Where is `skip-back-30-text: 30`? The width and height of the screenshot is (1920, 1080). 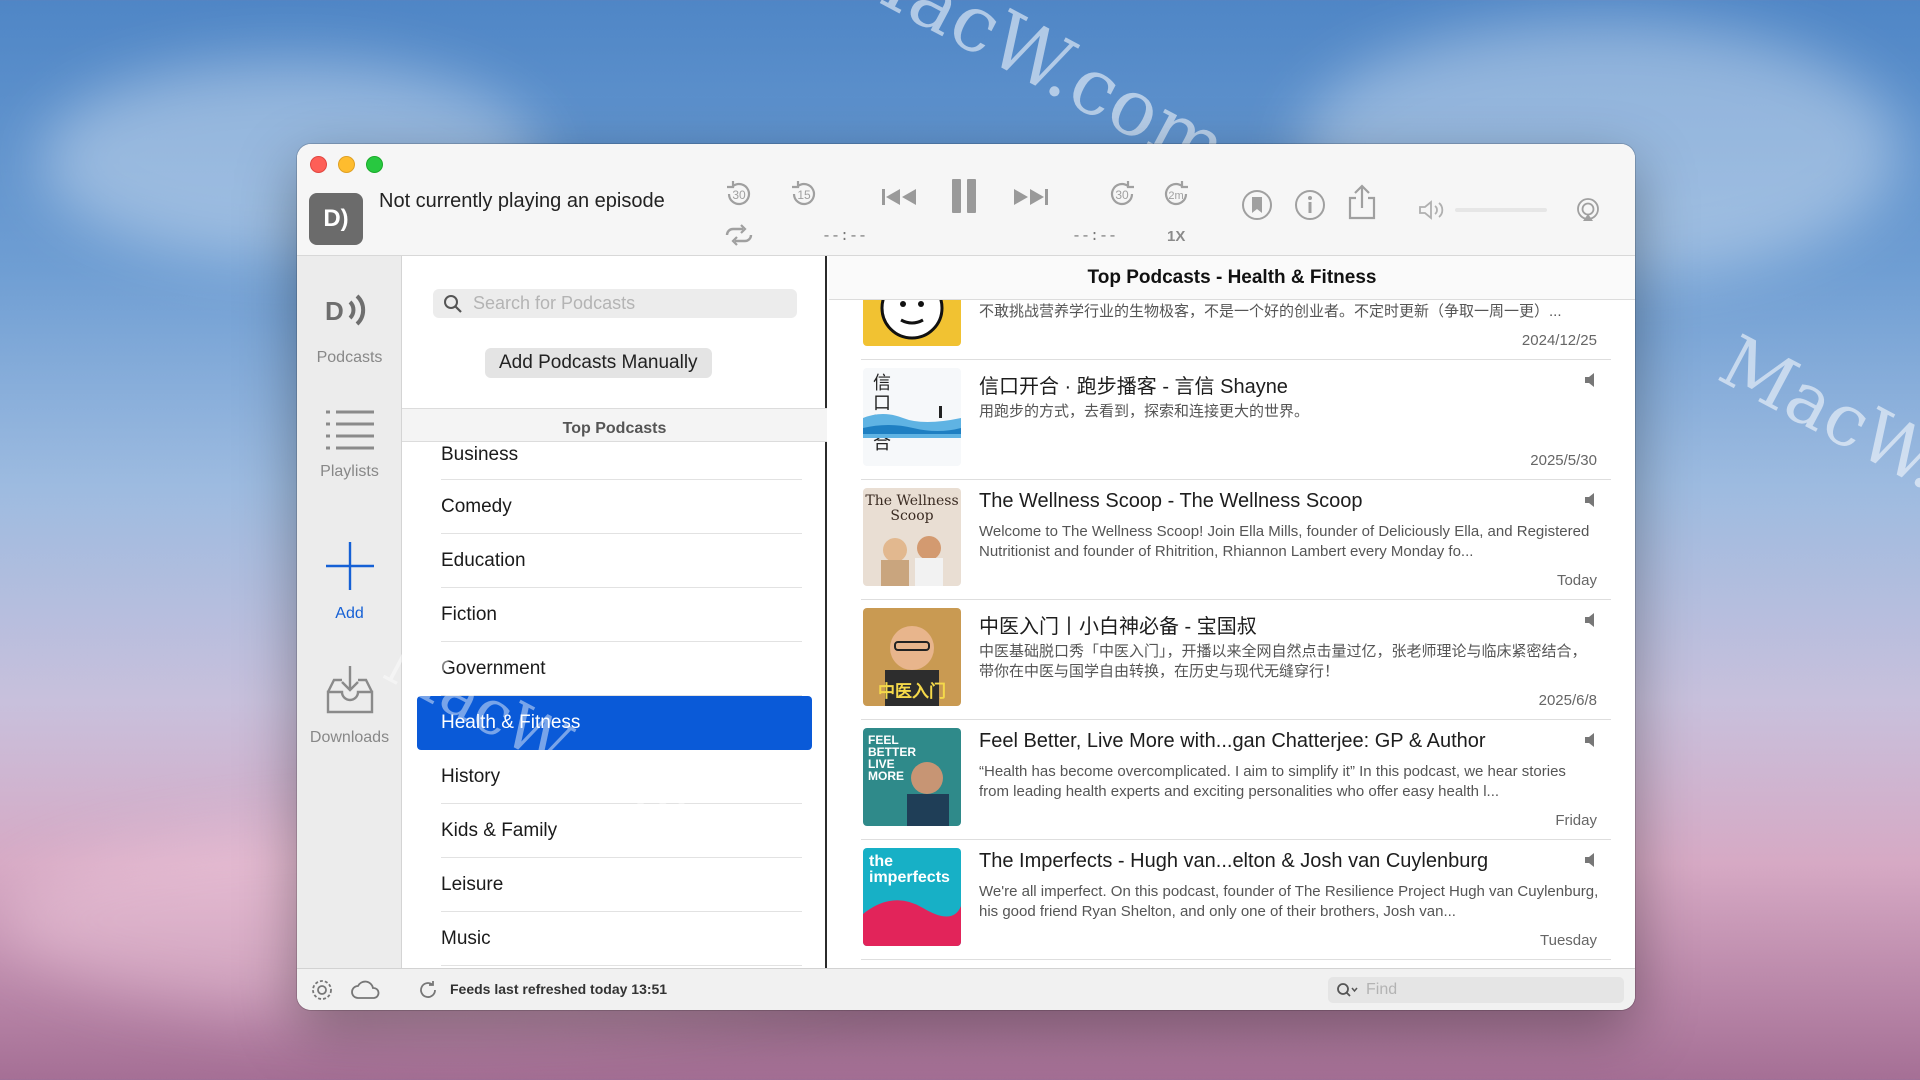
skip-back-30-text: 30 is located at coordinates (739, 195).